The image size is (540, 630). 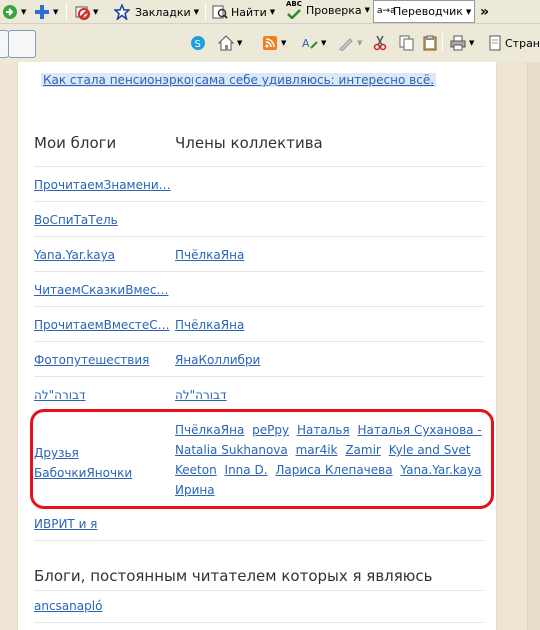 What do you see at coordinates (68, 606) in the screenshot?
I see `blog-link: ancsanapló` at bounding box center [68, 606].